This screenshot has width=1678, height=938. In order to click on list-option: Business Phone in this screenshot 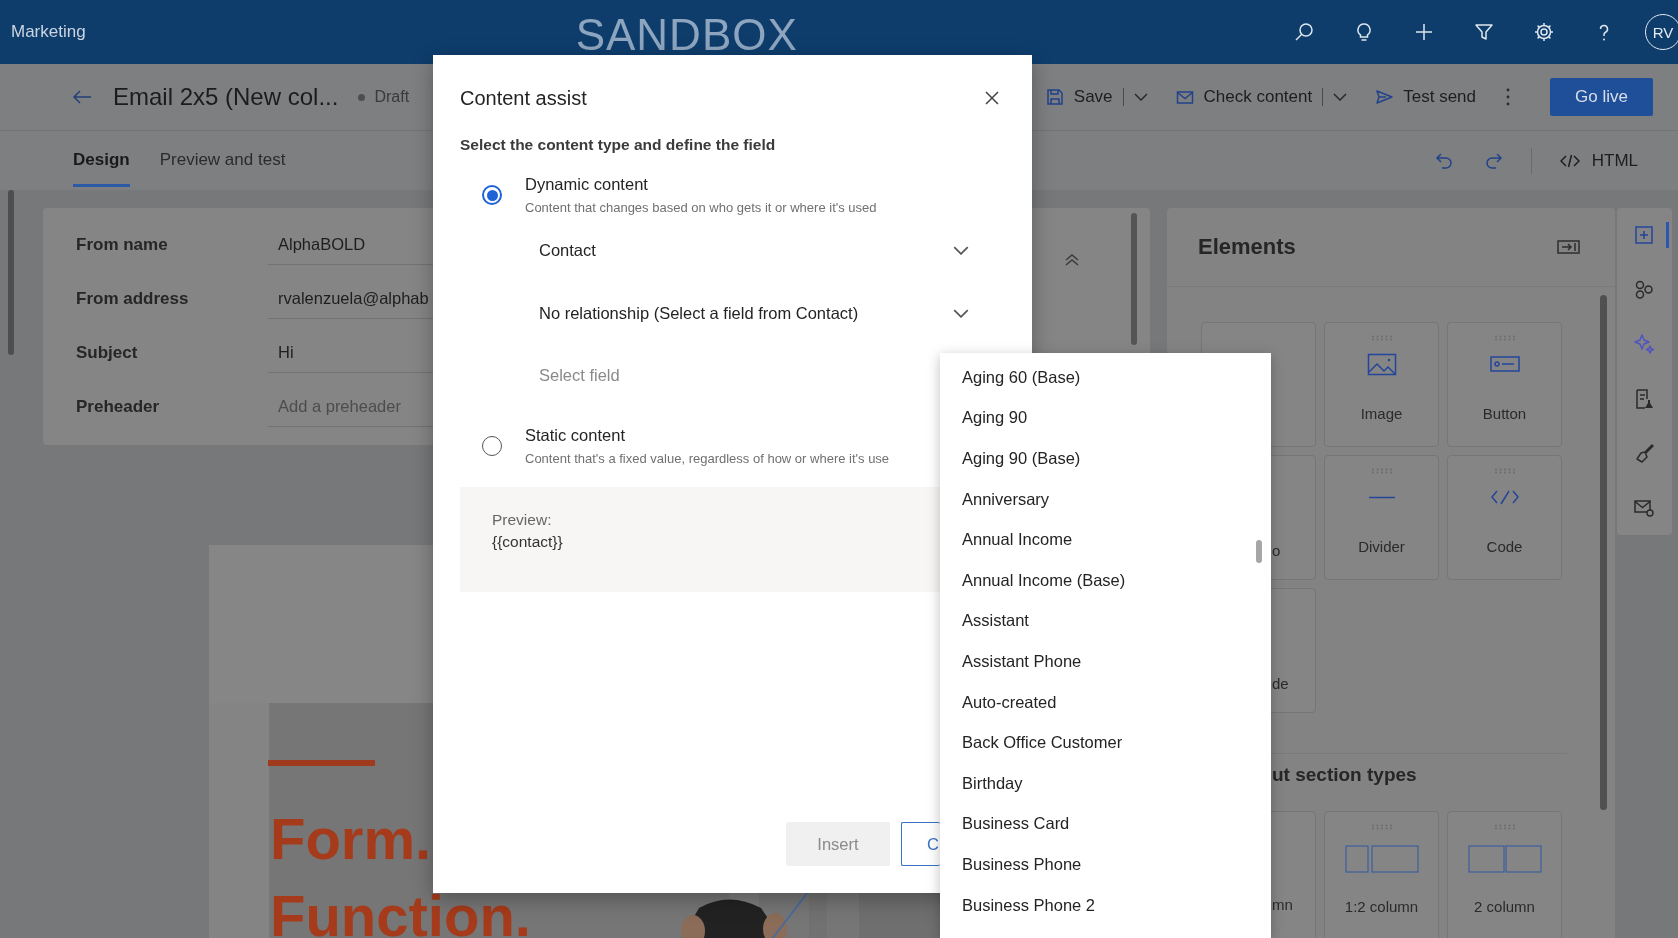, I will do `click(1098, 864)`.